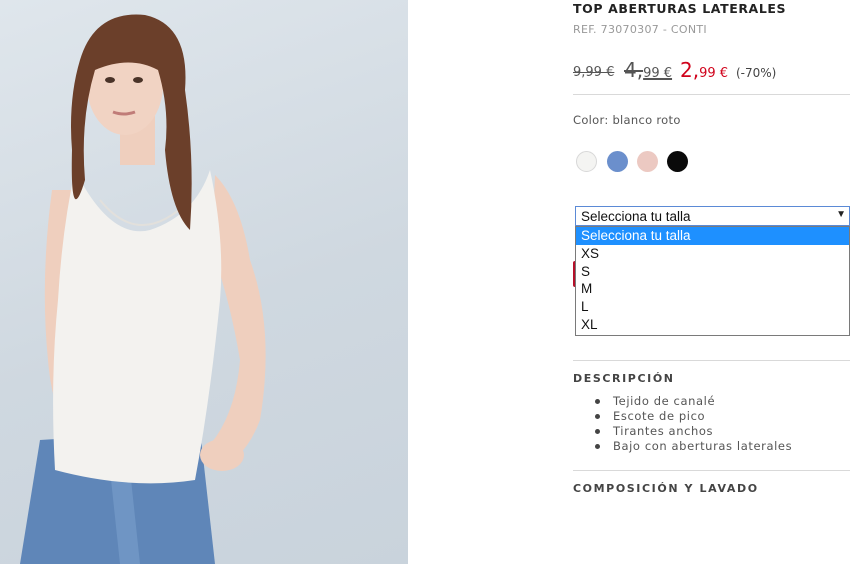 This screenshot has height=564, width=850. What do you see at coordinates (712, 272) in the screenshot?
I see `size-option-s: S` at bounding box center [712, 272].